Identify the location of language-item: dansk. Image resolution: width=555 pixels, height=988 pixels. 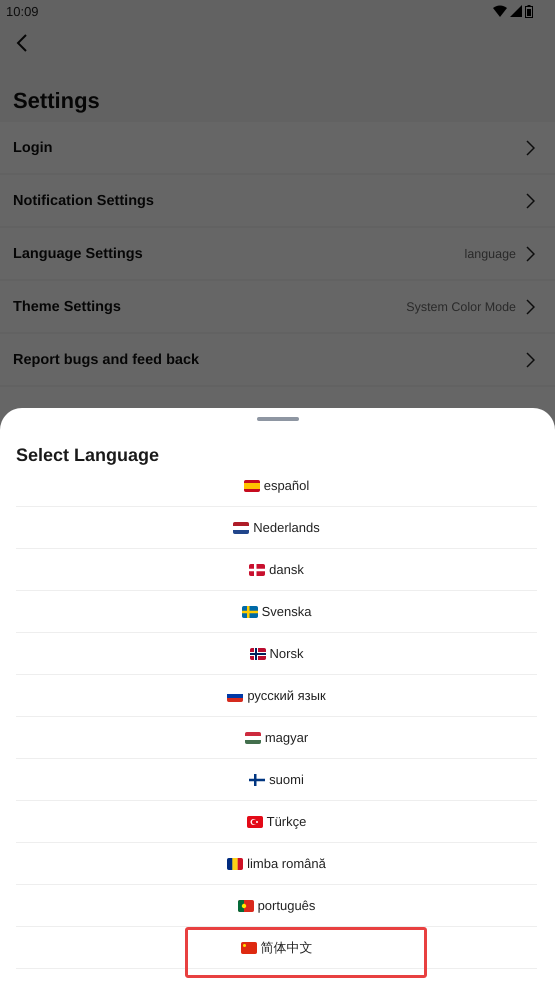
(276, 570).